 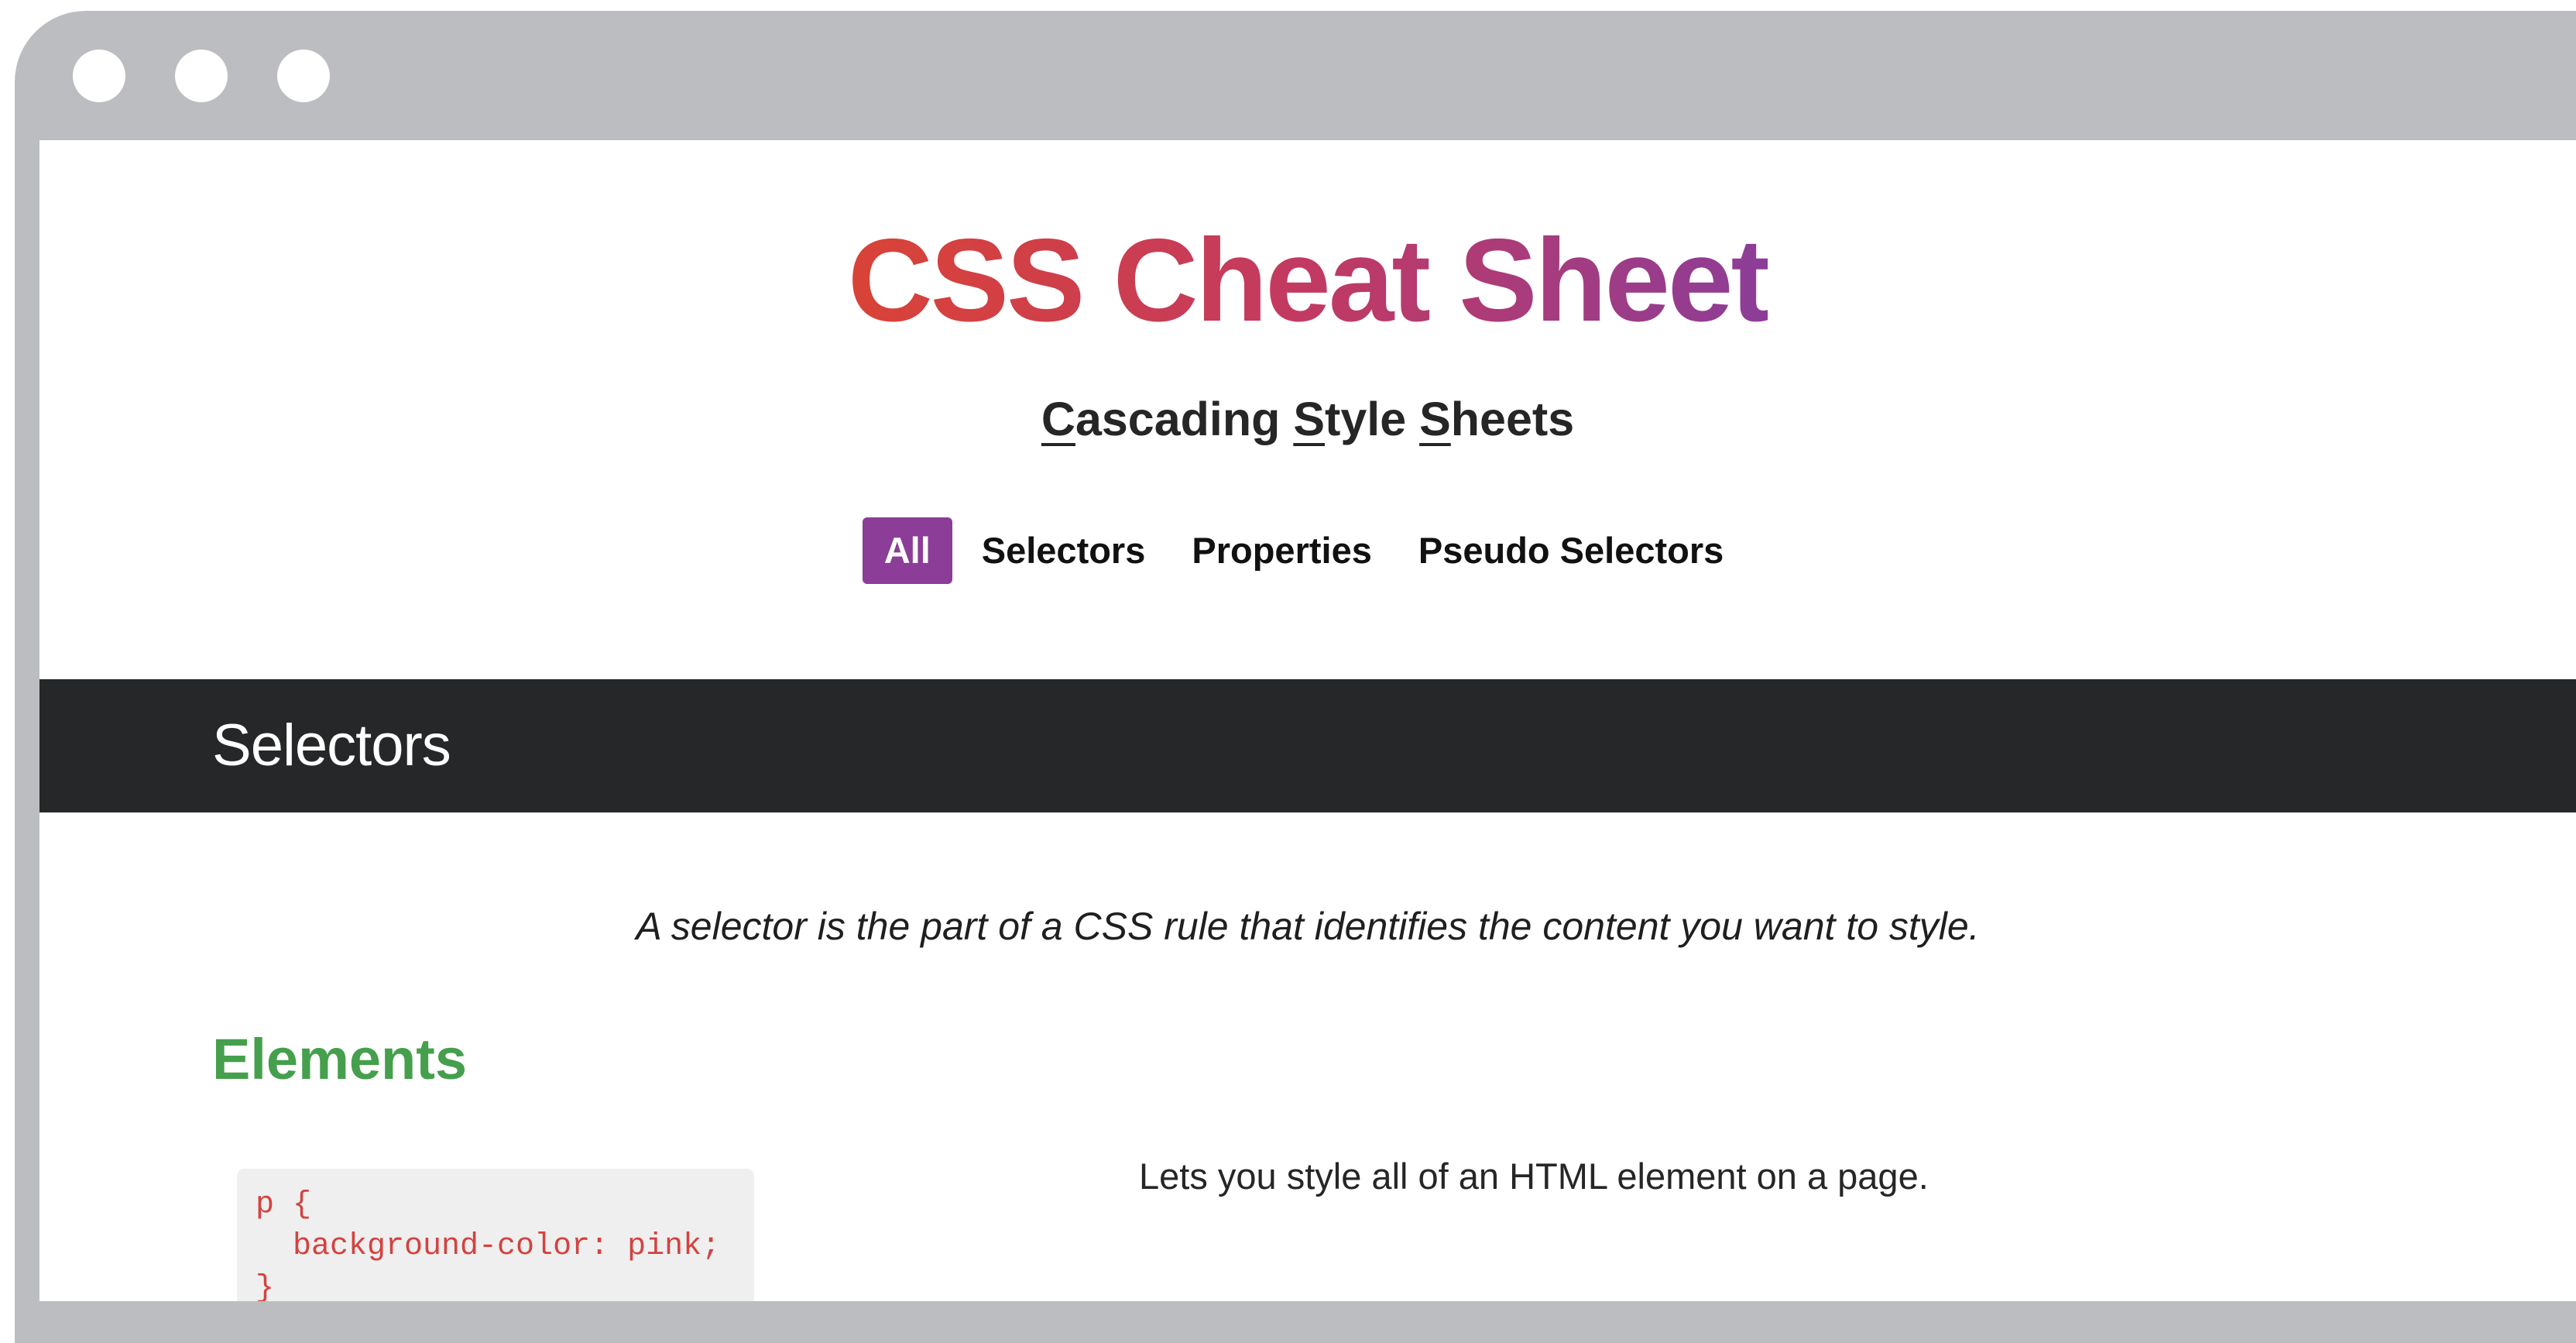 What do you see at coordinates (303, 76) in the screenshot?
I see `maximize-dot` at bounding box center [303, 76].